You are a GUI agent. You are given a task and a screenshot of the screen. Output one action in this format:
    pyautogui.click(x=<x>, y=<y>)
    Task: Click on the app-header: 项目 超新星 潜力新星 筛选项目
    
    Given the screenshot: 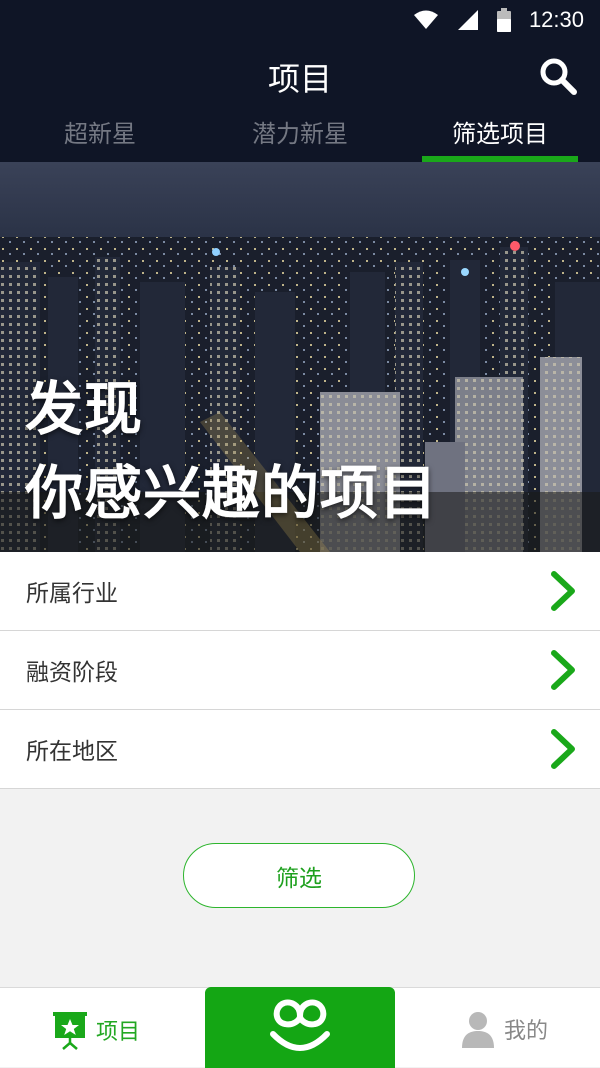 What is the action you would take?
    pyautogui.click(x=300, y=101)
    